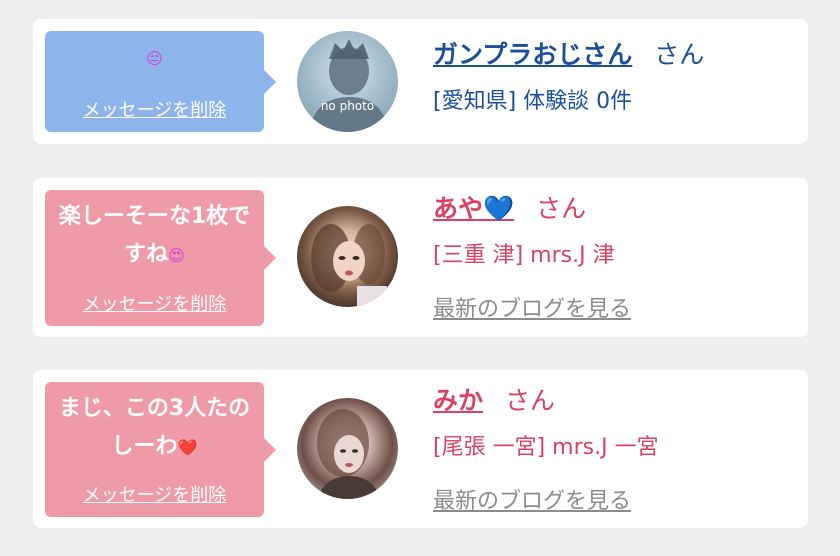 The height and width of the screenshot is (556, 840). What do you see at coordinates (568, 75) in the screenshot?
I see `user-info: ガンプラおじさん さん [愛知県] 体験談 0件` at bounding box center [568, 75].